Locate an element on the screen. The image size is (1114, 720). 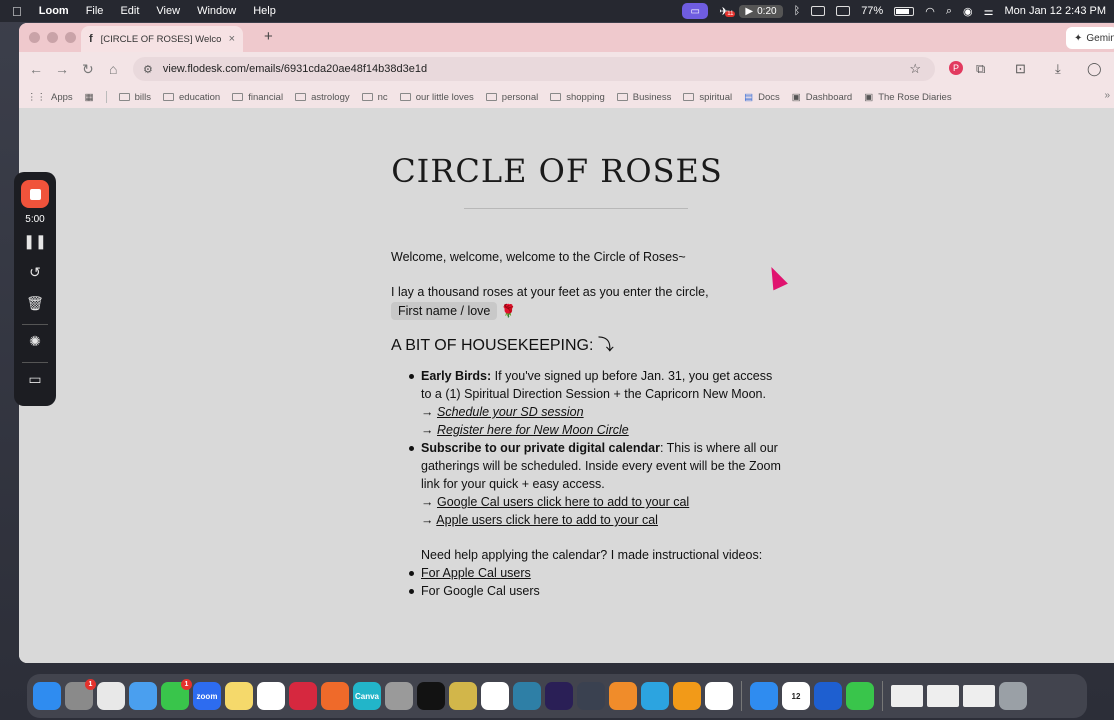
extensions-icon: ⧉ is located at coordinates (980, 69).